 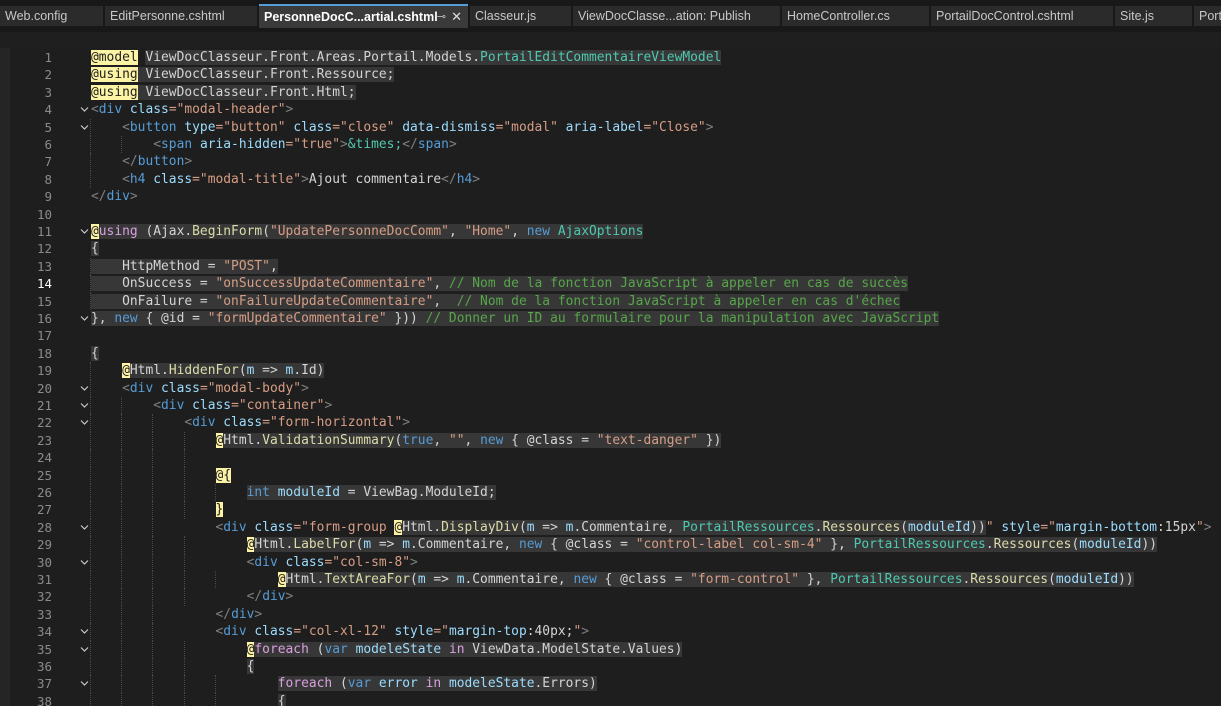 What do you see at coordinates (676, 16) in the screenshot?
I see `tab-publish: ViewDocClasse...ation: Publish` at bounding box center [676, 16].